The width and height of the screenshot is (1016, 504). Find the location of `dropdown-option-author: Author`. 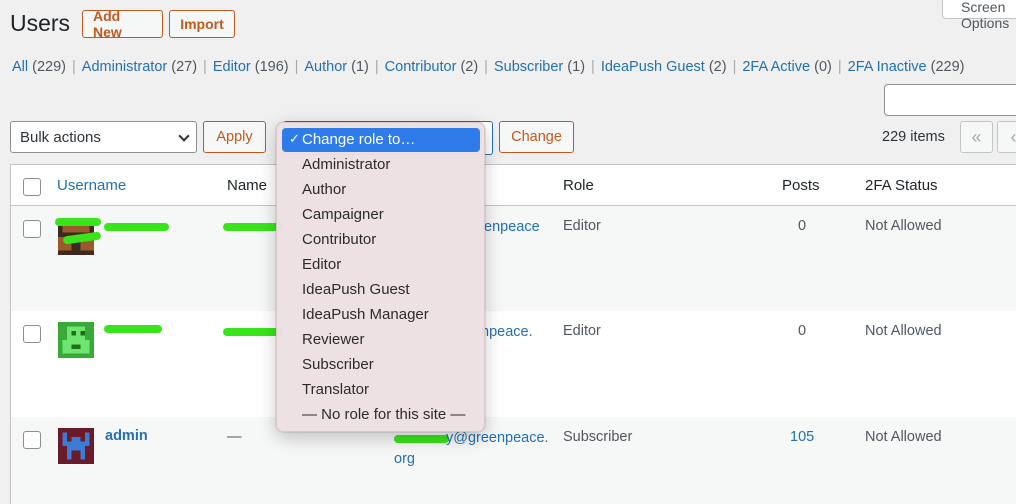

dropdown-option-author: Author is located at coordinates (381, 190).